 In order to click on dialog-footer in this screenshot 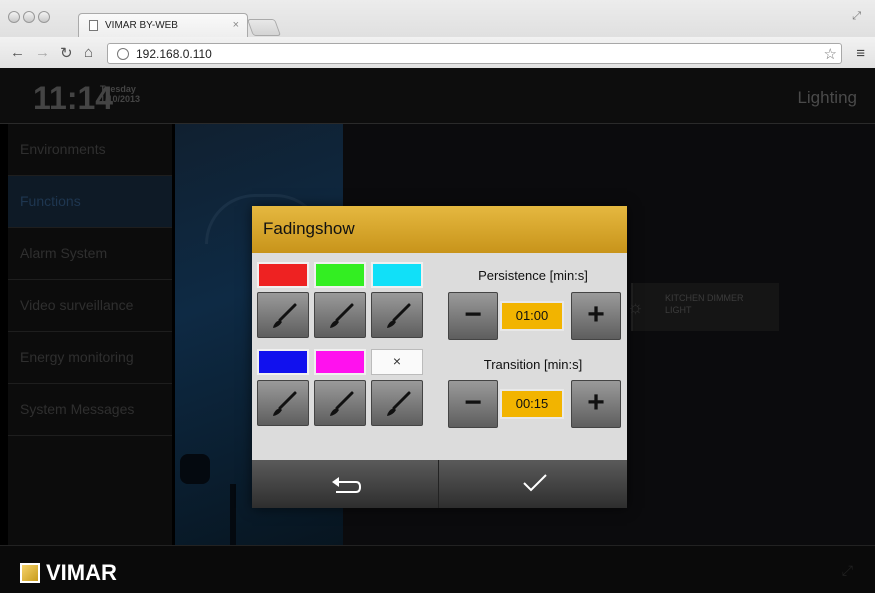, I will do `click(439, 484)`.